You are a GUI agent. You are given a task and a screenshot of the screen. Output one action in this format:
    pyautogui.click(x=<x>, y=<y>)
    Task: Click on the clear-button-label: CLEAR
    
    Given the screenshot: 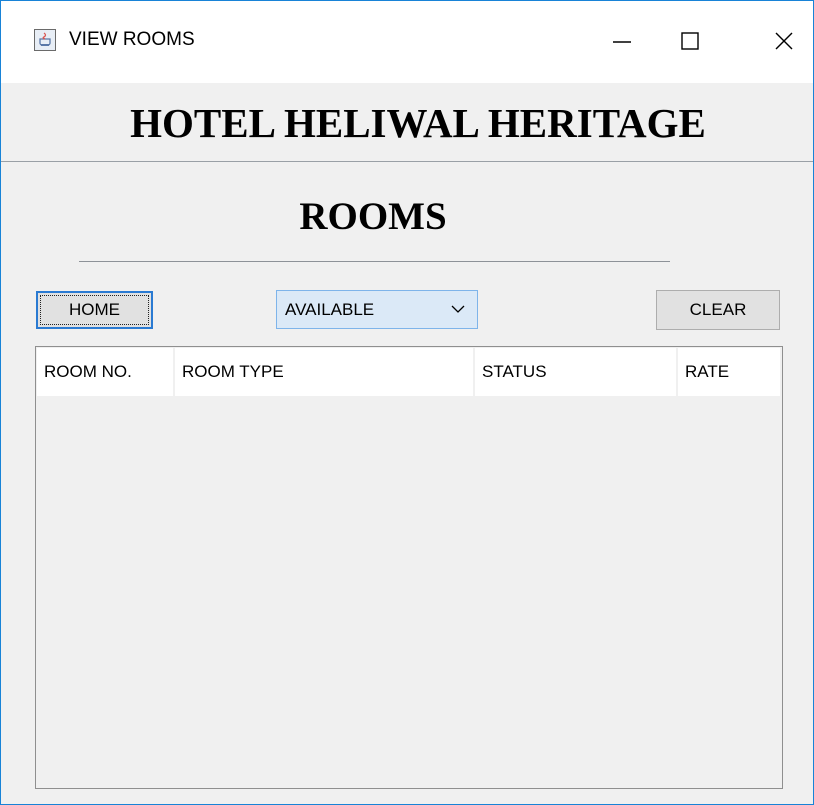 What is the action you would take?
    pyautogui.click(x=718, y=309)
    